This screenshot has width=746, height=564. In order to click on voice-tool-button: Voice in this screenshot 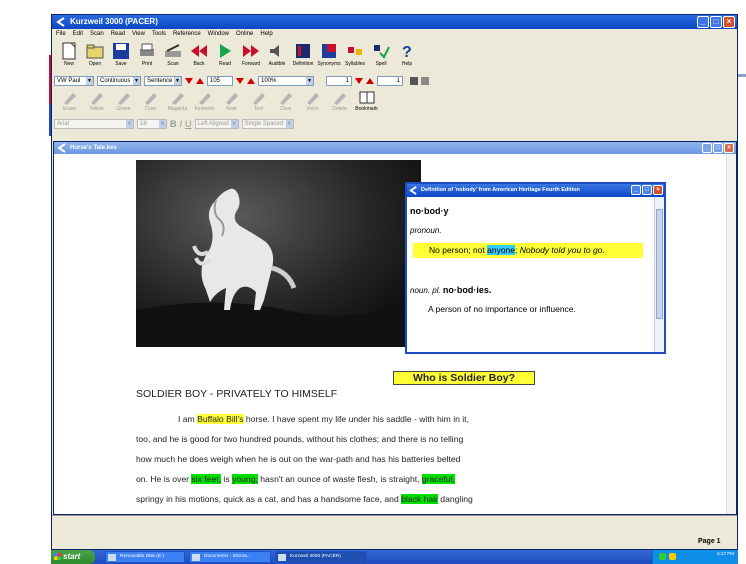, I will do `click(312, 102)`.